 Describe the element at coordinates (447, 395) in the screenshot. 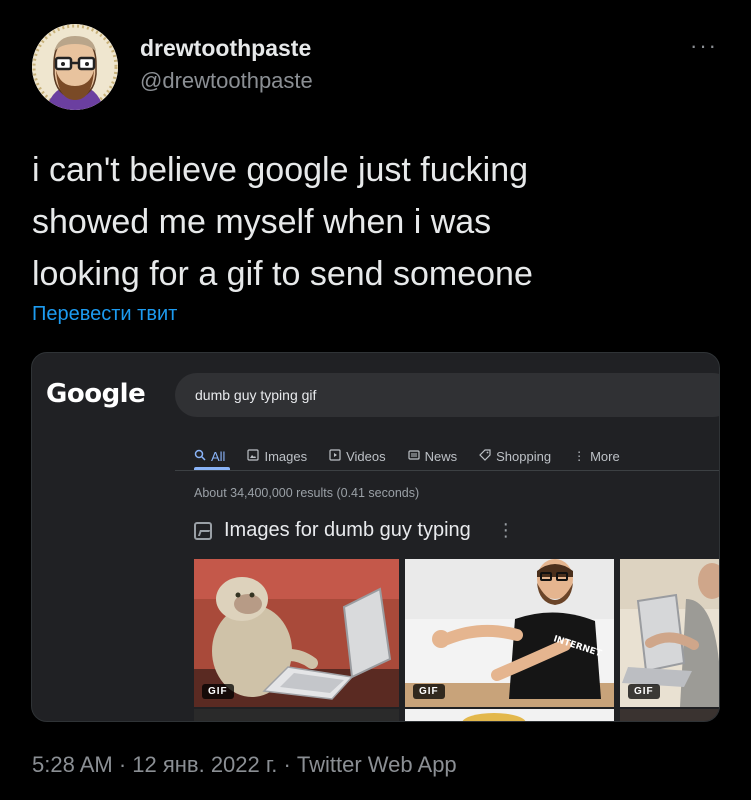

I see `search-box: dumb guy typing gif` at that location.